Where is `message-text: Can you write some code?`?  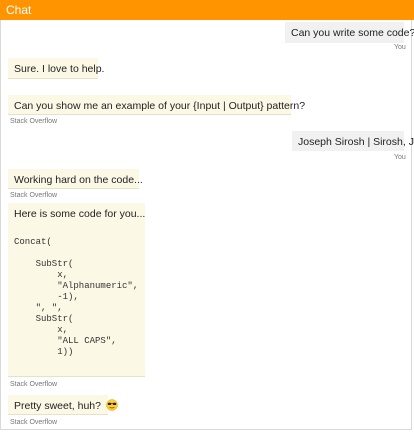 message-text: Can you write some code? is located at coordinates (352, 33).